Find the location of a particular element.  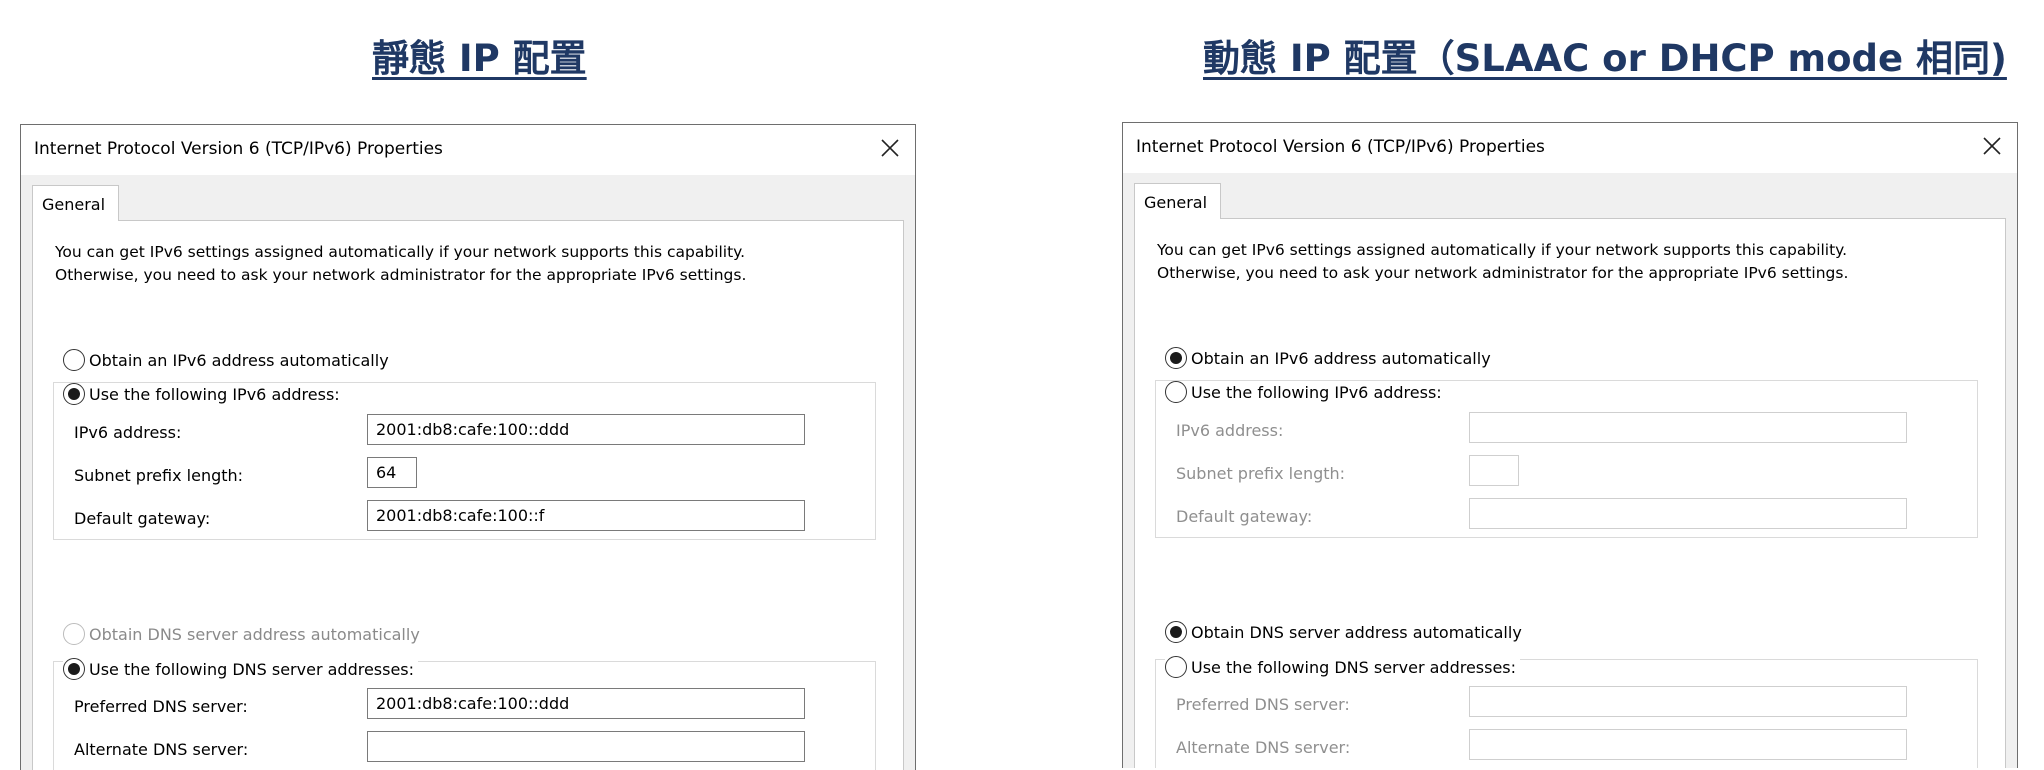

dynamic-ip-heading: 動態 IP 配置（SLAAC or DHCP mode 相同) is located at coordinates (1605, 58).